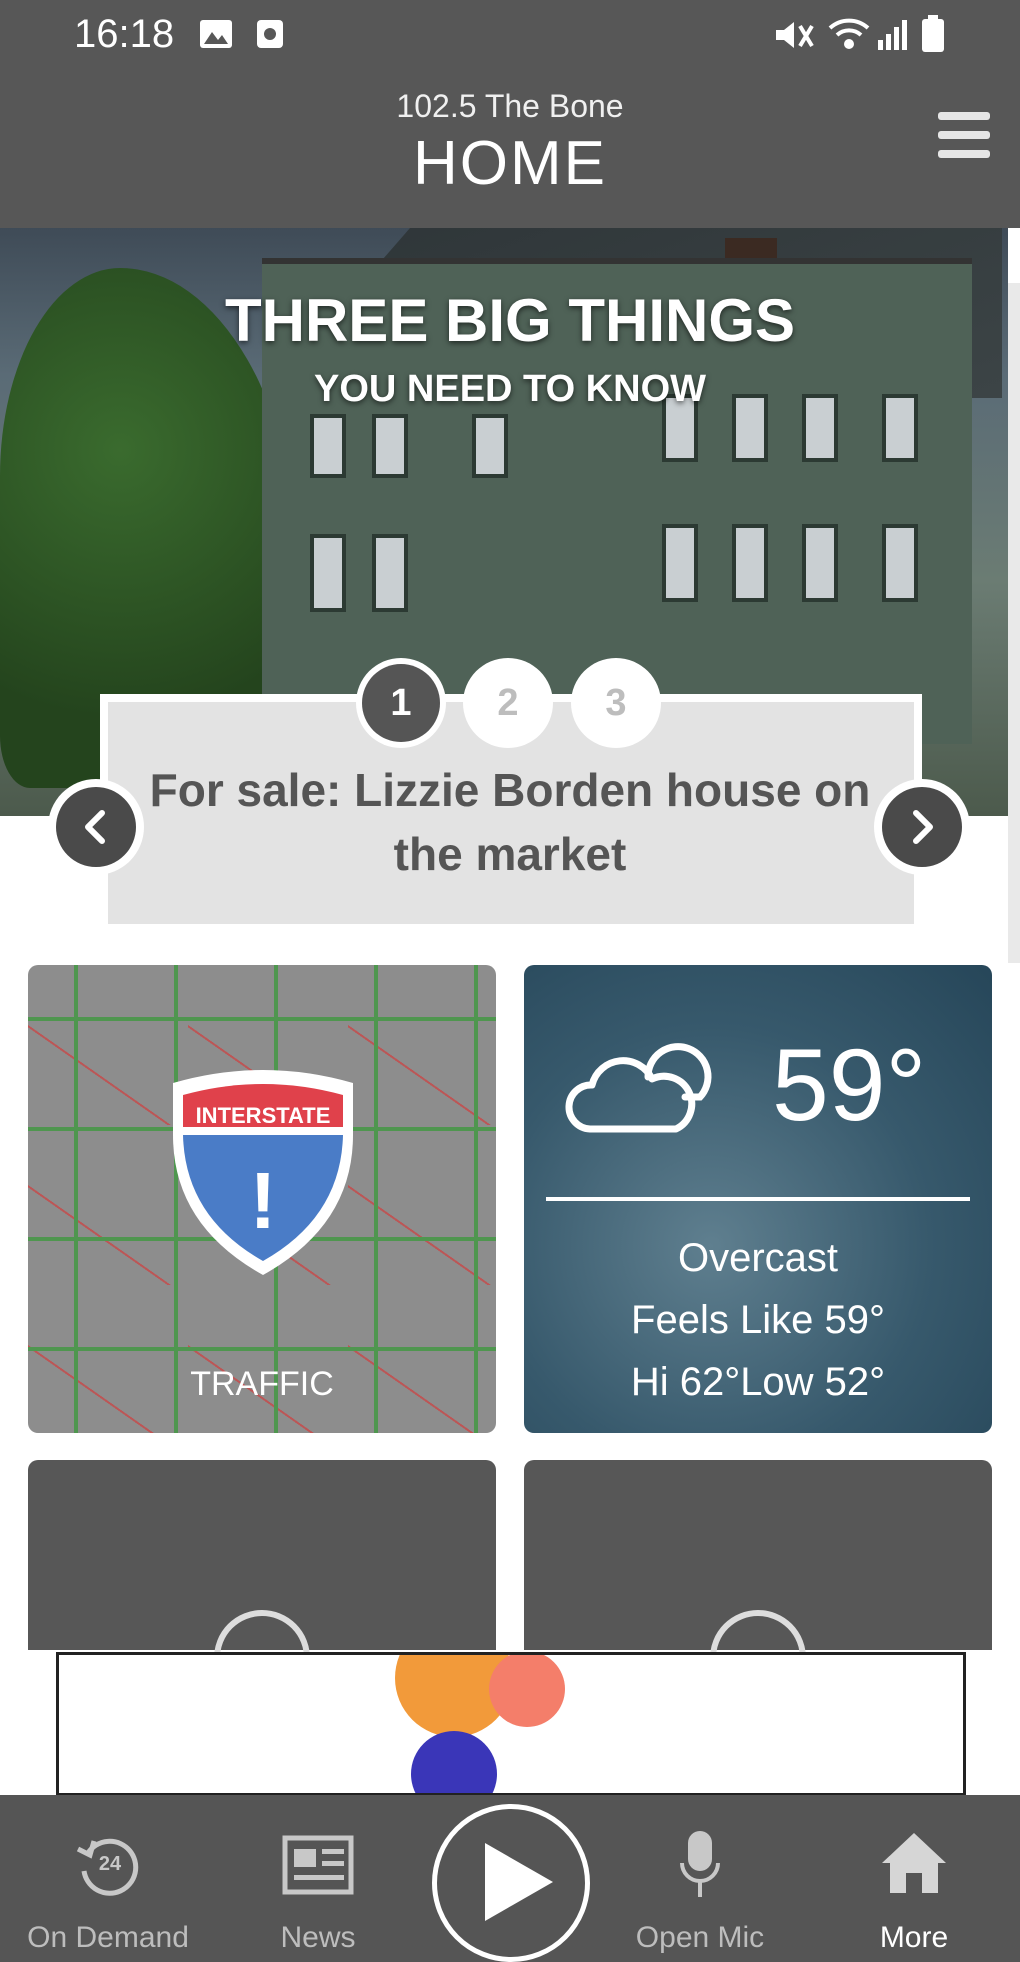  I want to click on station-name: 102.5 The Bone, so click(510, 106).